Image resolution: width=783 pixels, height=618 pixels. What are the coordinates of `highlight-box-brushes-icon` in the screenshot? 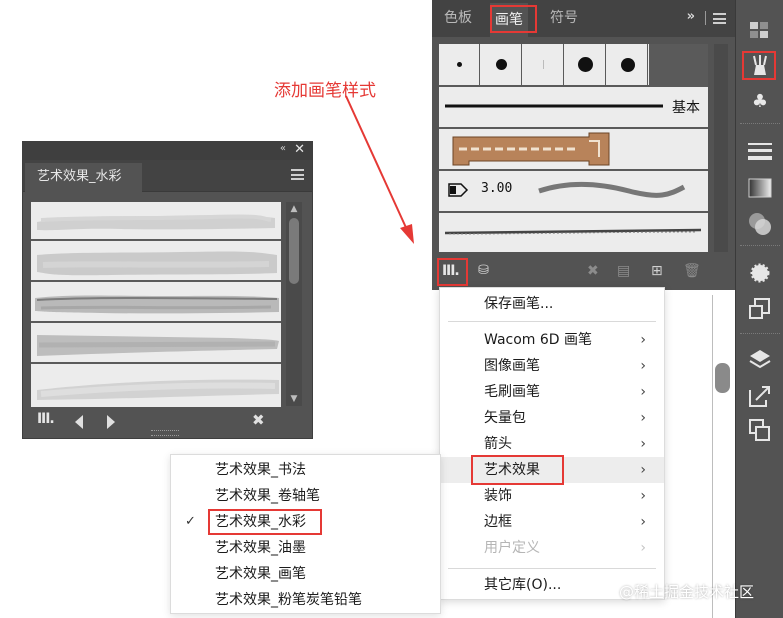 It's located at (759, 65).